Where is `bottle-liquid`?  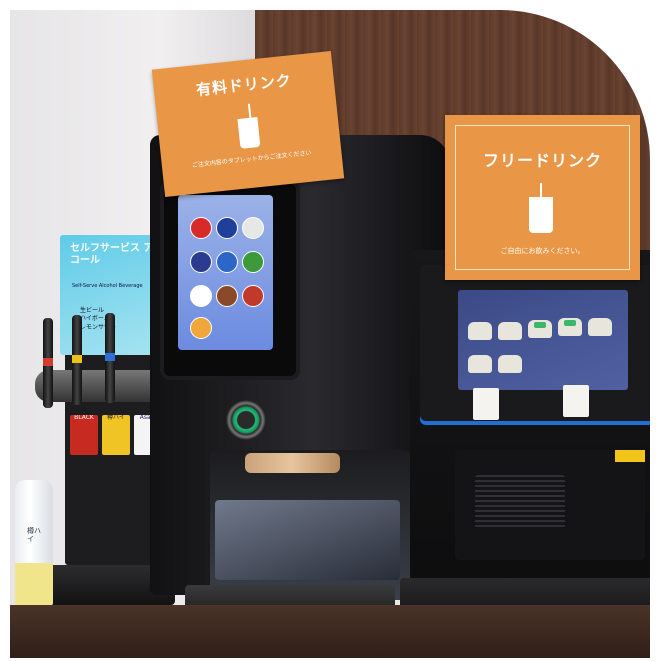
bottle-liquid is located at coordinates (34, 585).